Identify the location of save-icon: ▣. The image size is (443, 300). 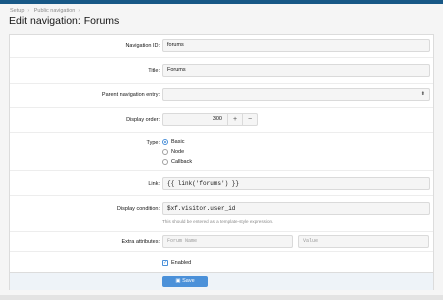
(178, 281).